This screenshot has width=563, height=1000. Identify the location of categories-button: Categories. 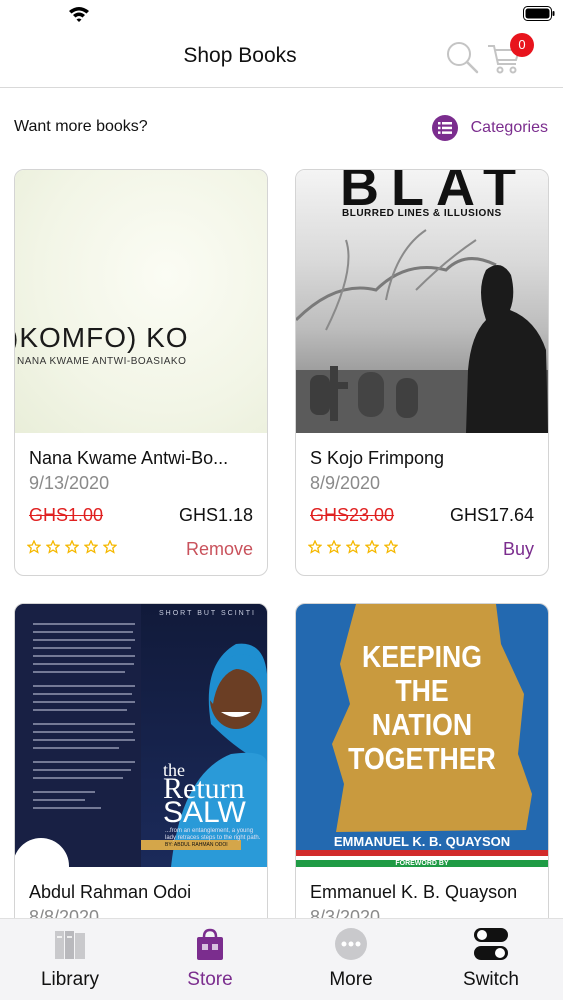
(489, 128).